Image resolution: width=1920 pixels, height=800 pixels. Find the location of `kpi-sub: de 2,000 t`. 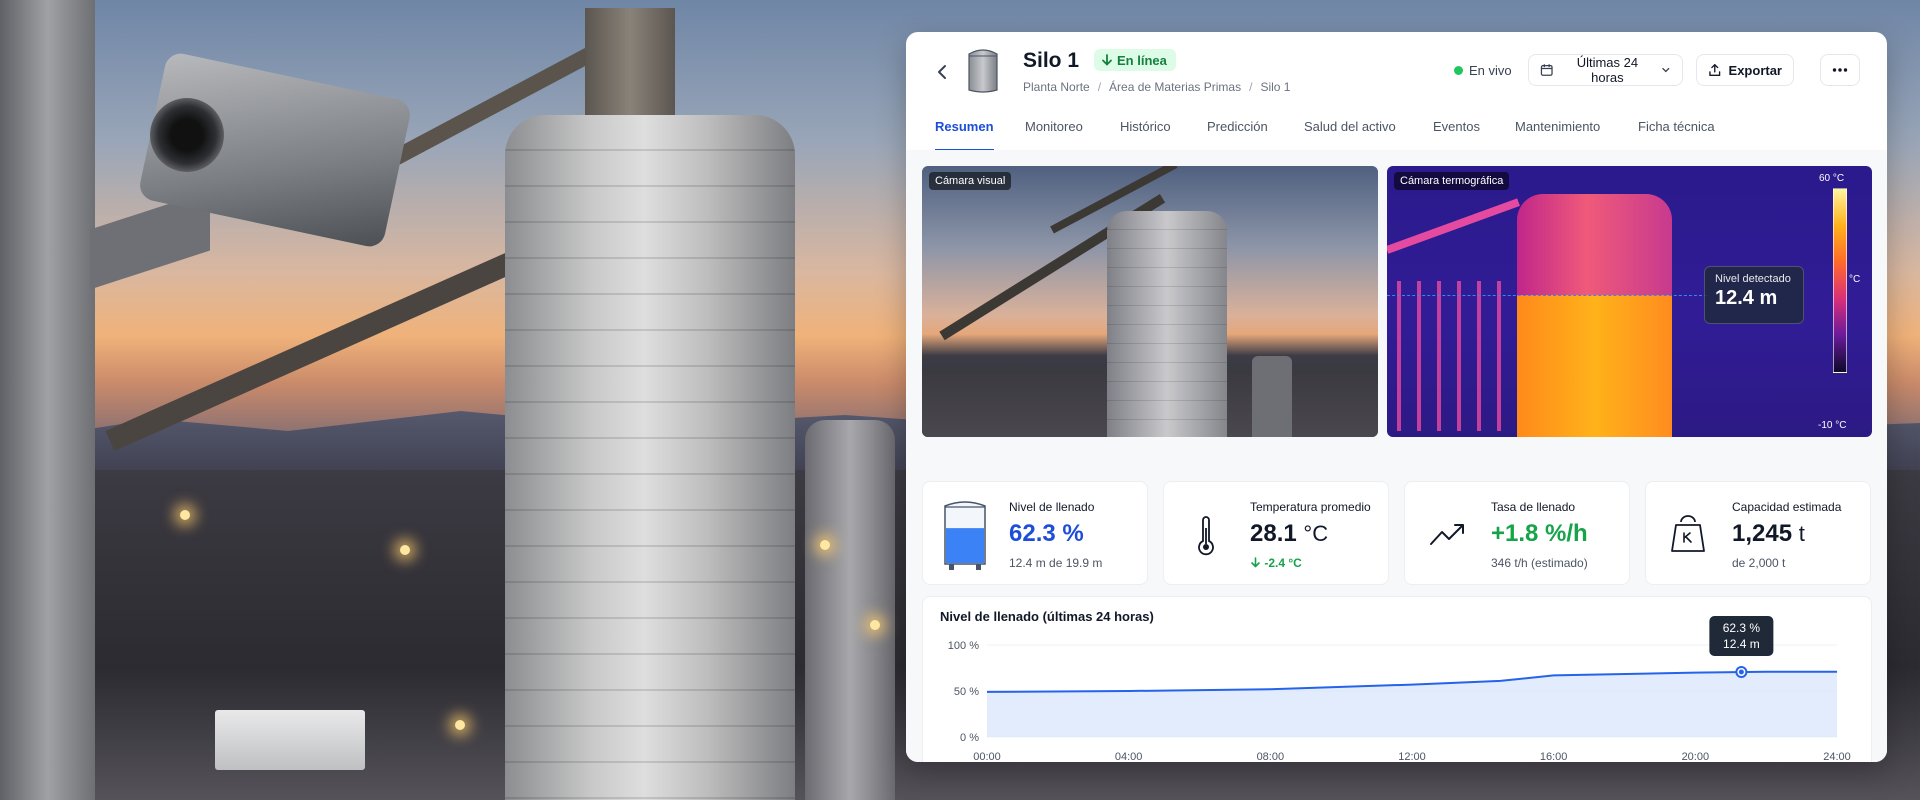

kpi-sub: de 2,000 t is located at coordinates (1759, 563).